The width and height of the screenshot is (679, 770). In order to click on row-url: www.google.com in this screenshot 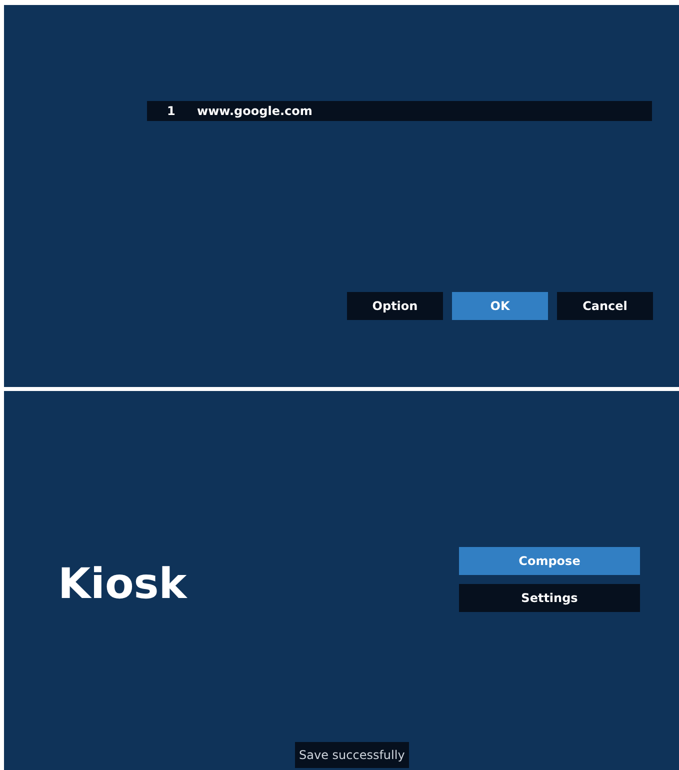, I will do `click(254, 111)`.